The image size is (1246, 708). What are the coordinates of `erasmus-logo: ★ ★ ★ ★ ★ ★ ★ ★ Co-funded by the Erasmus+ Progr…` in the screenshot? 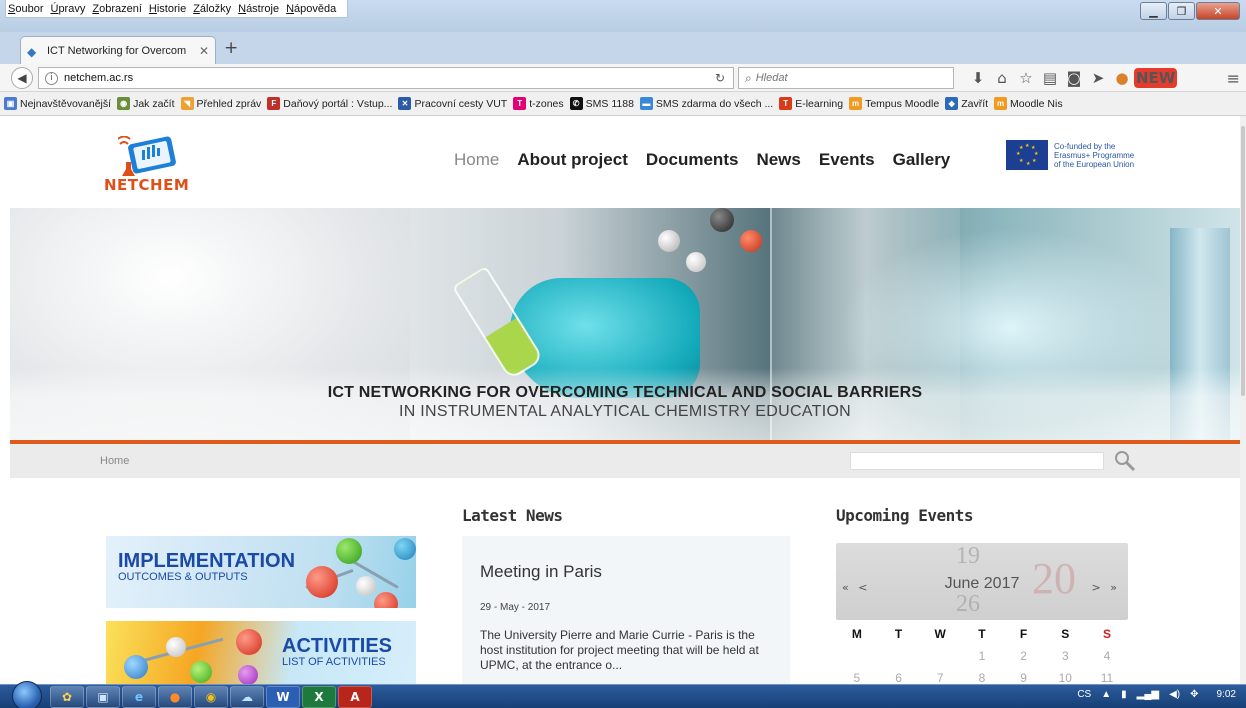 It's located at (1080, 155).